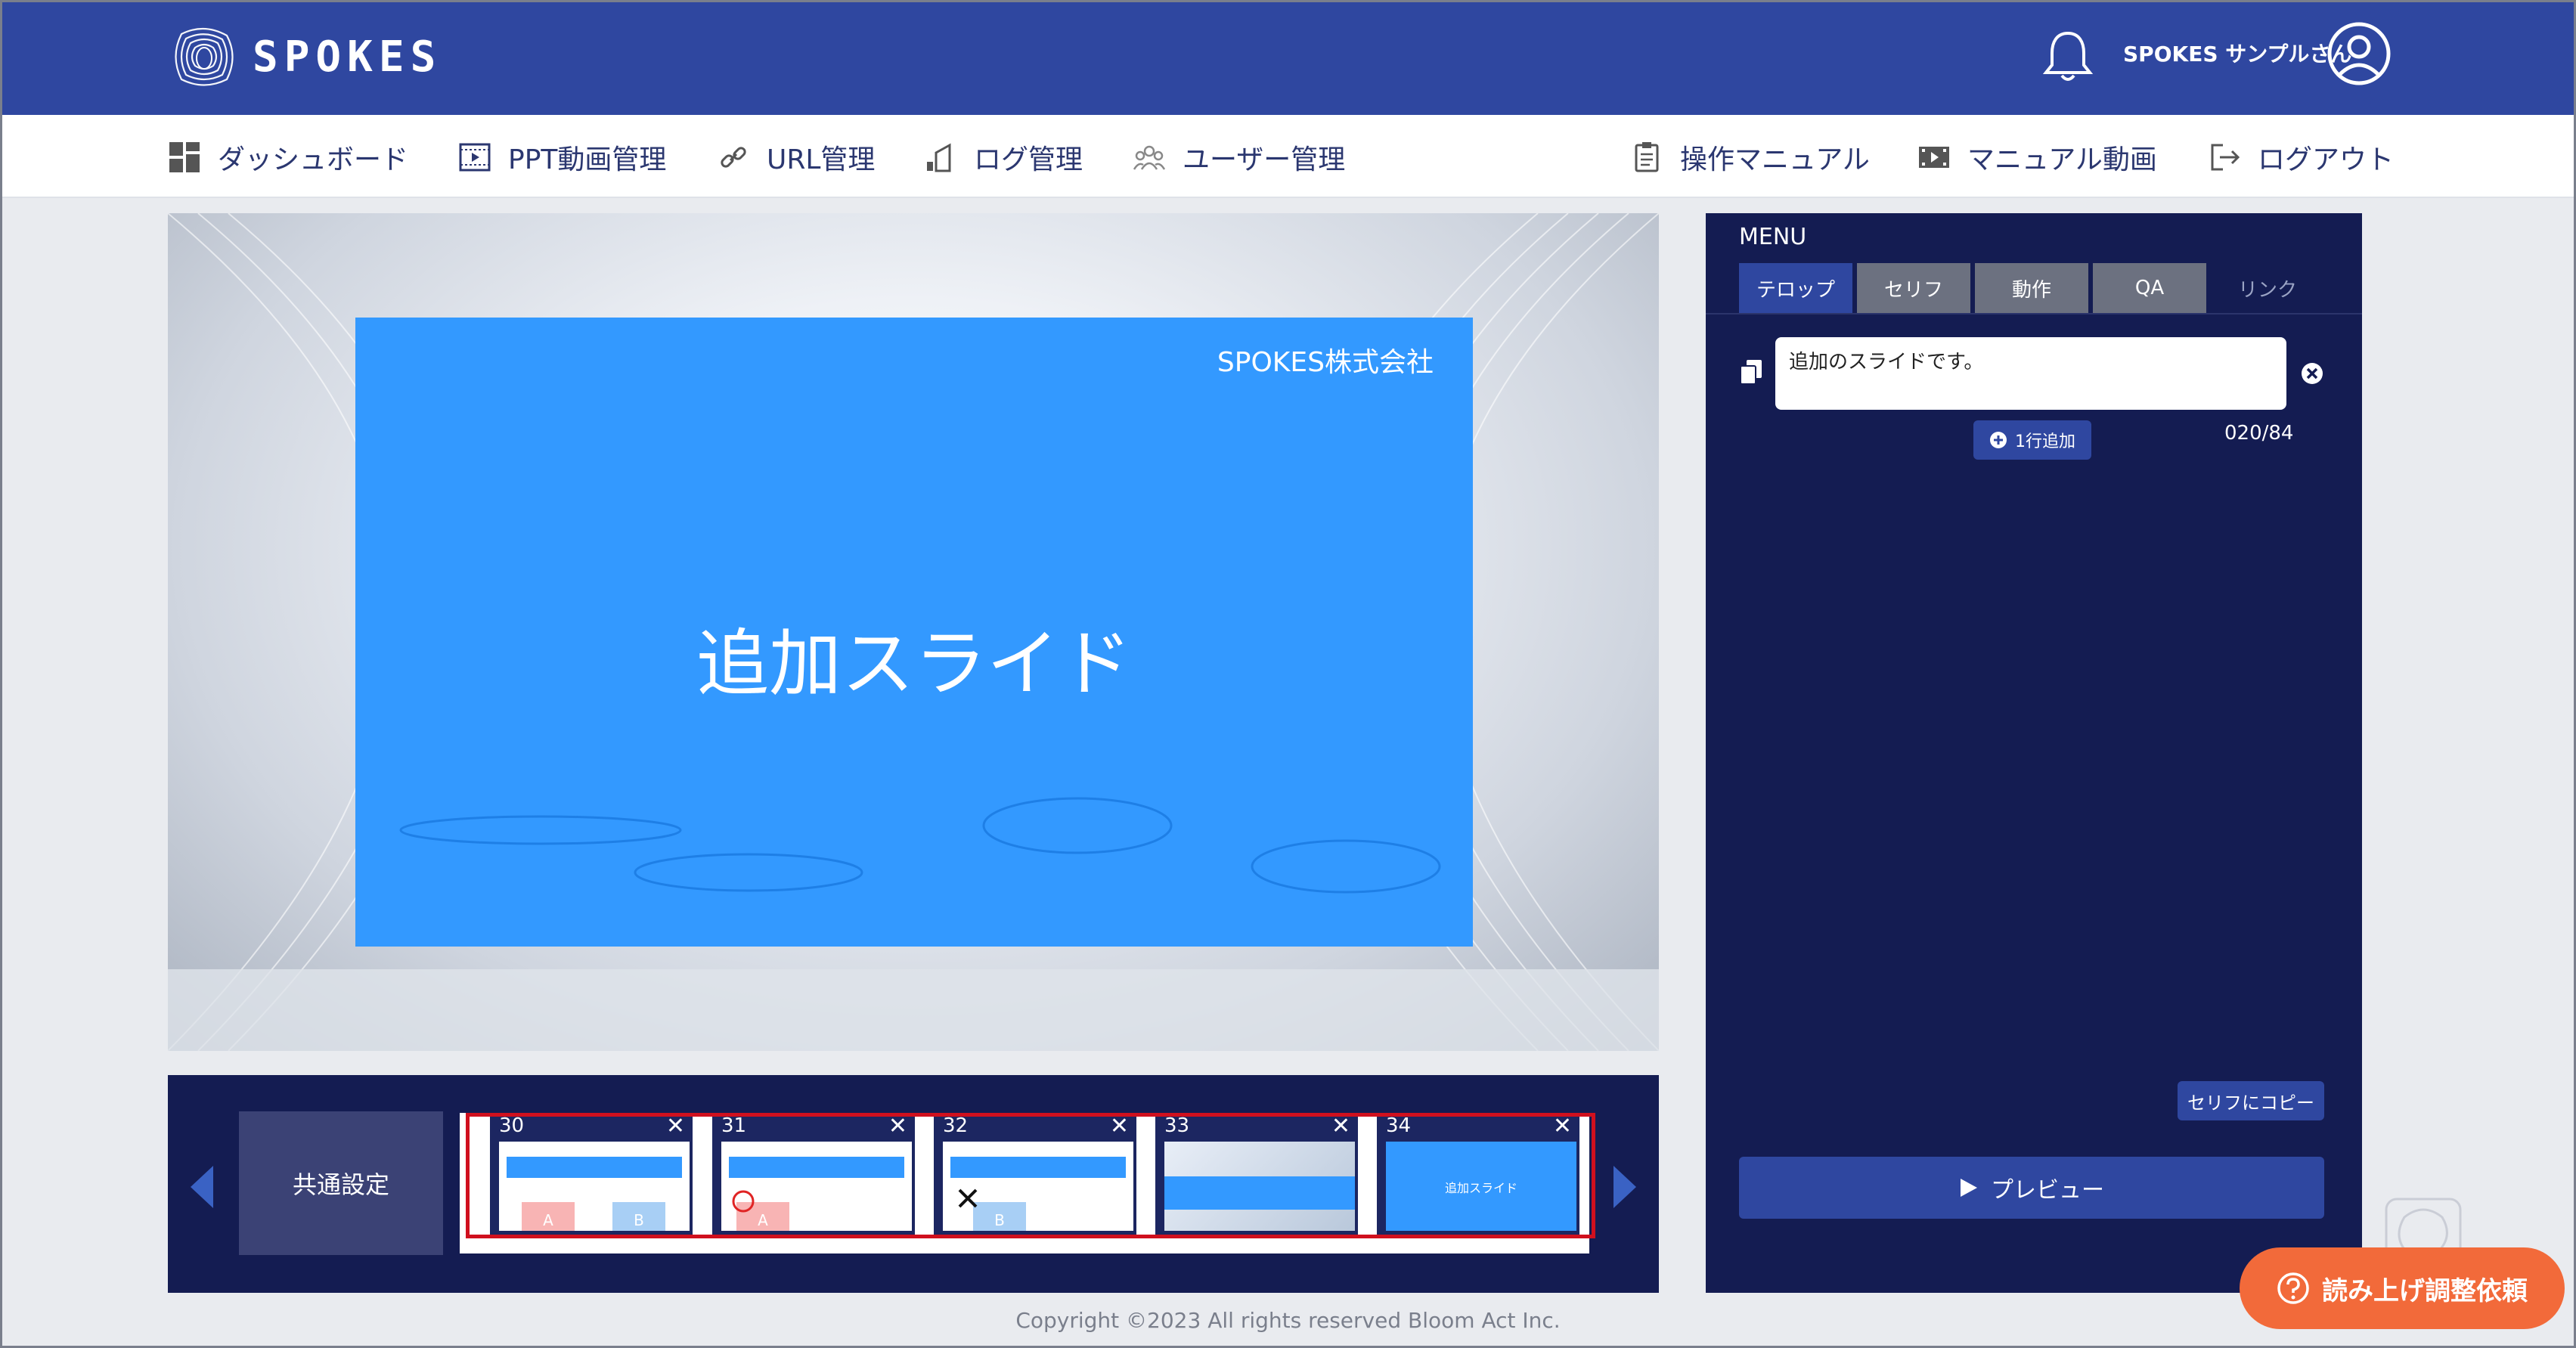 The height and width of the screenshot is (1348, 2576). What do you see at coordinates (2425, 1290) in the screenshot?
I see `request-button-label: 読み上げ調整依頼` at bounding box center [2425, 1290].